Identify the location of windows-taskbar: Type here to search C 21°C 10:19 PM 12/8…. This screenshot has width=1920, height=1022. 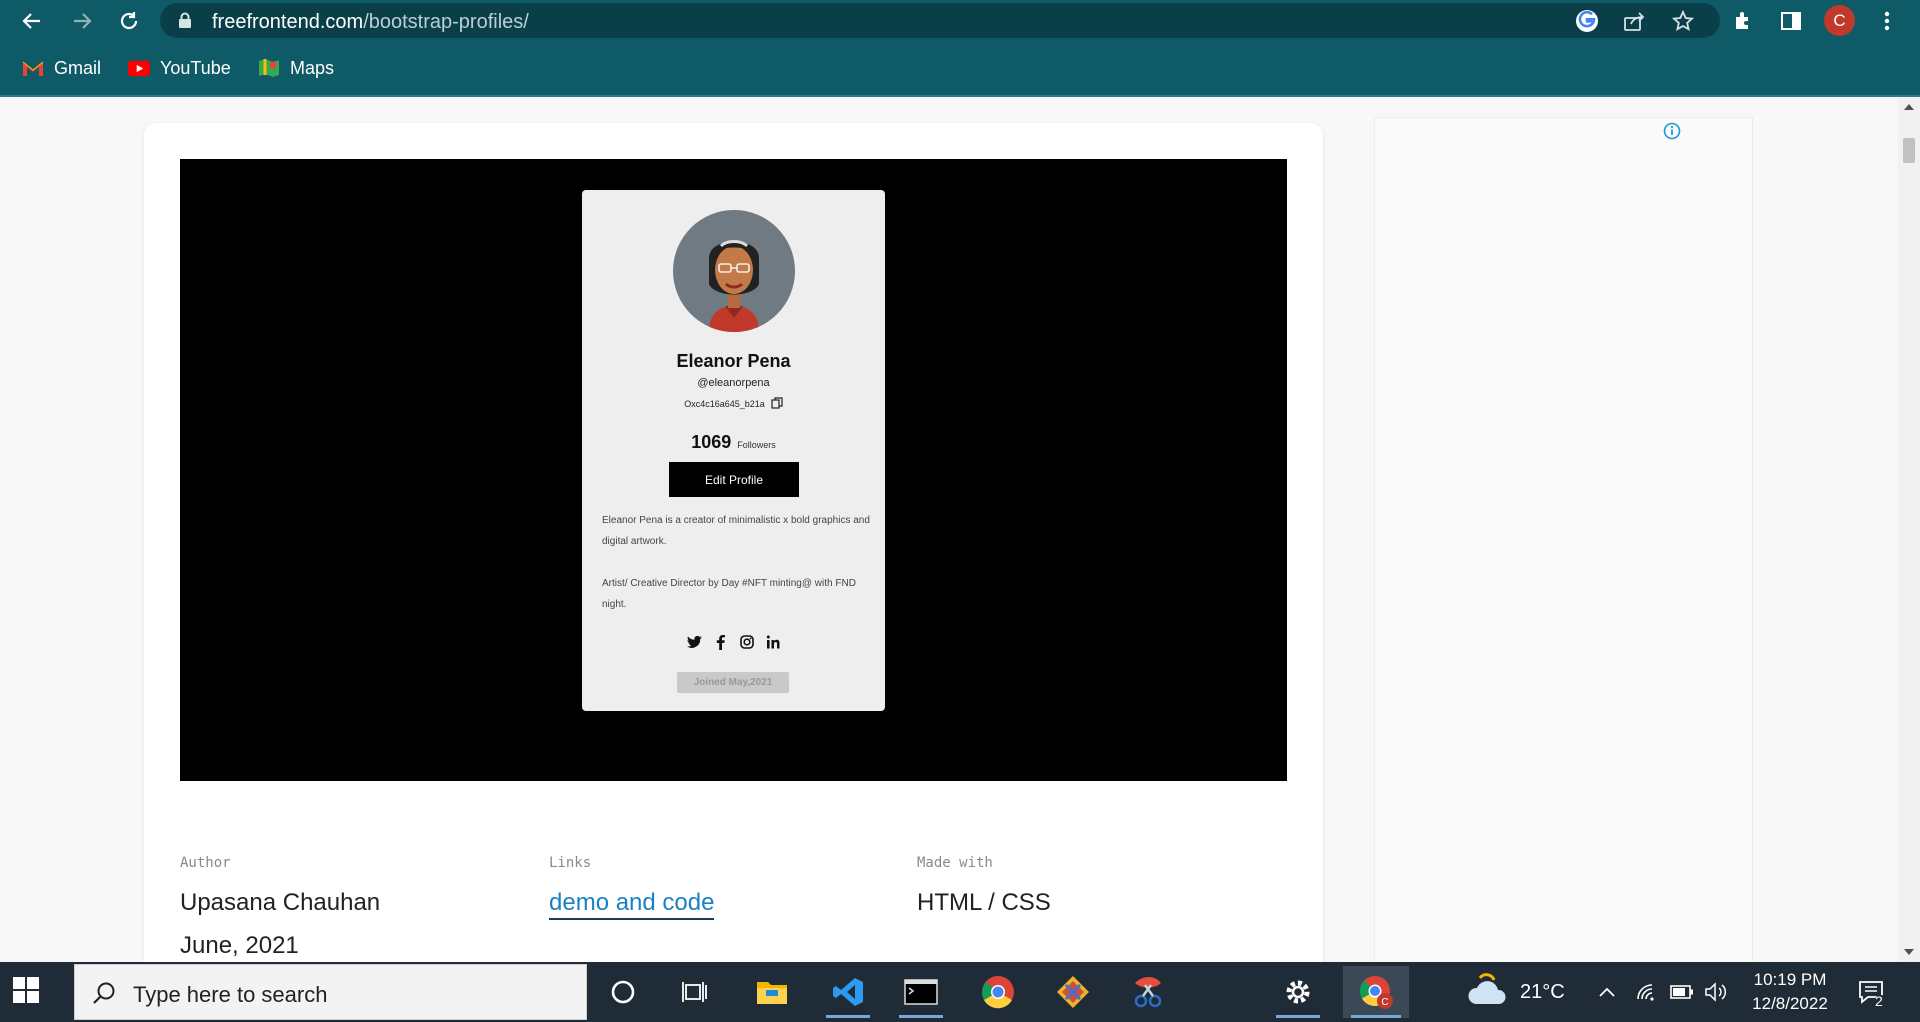
(960, 992).